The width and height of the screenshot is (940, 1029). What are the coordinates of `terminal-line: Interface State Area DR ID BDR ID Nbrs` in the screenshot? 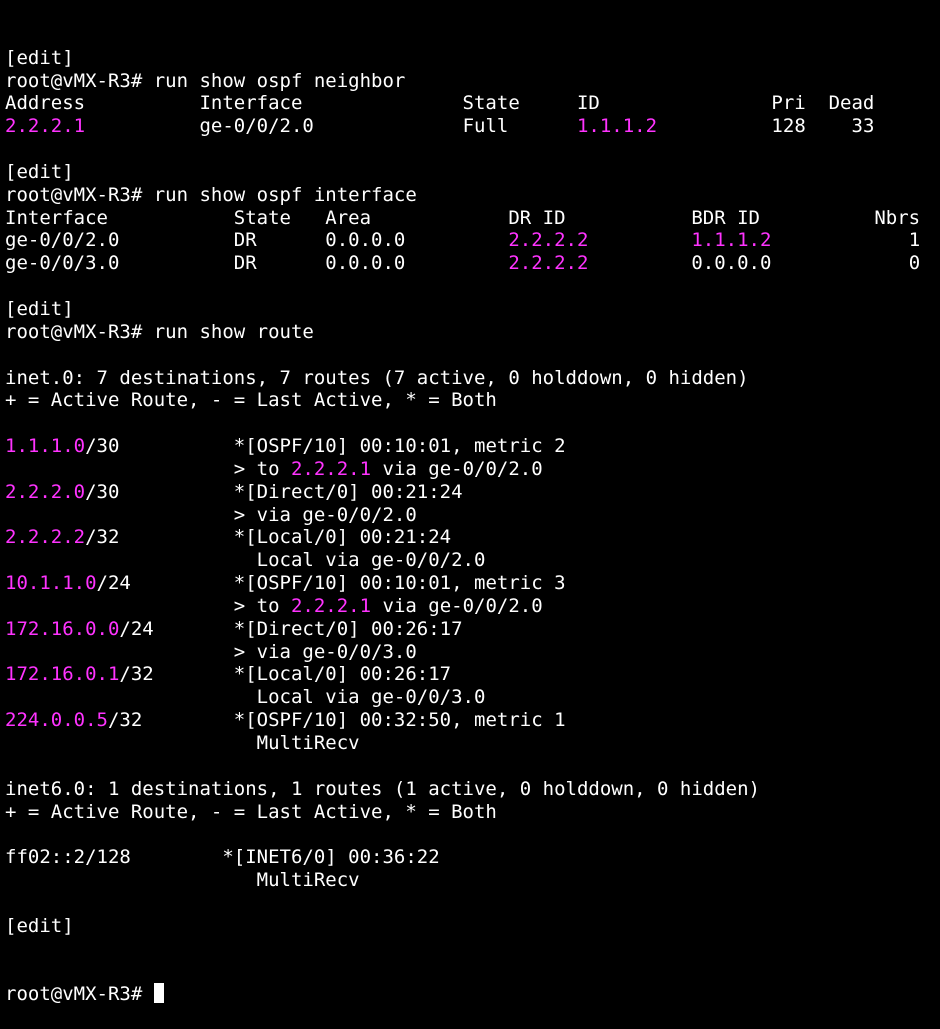 It's located at (472, 218).